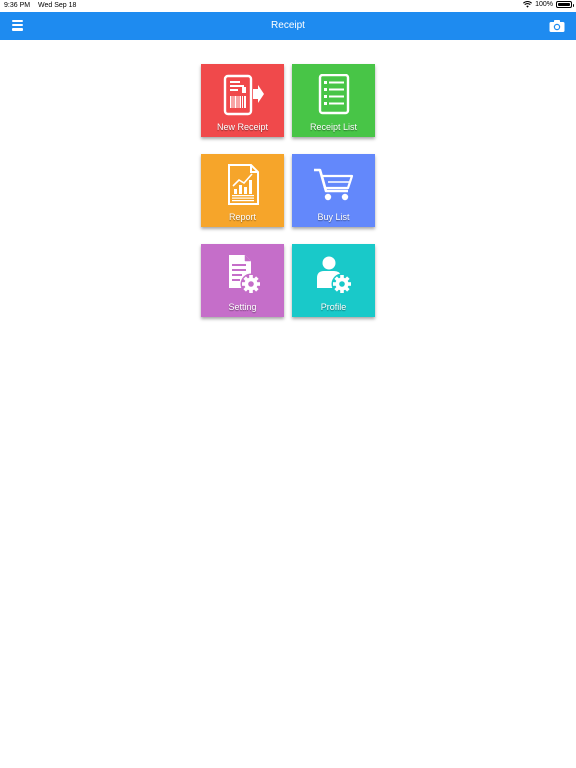 The image size is (576, 768). Describe the element at coordinates (333, 307) in the screenshot. I see `tile-label: Profile` at that location.